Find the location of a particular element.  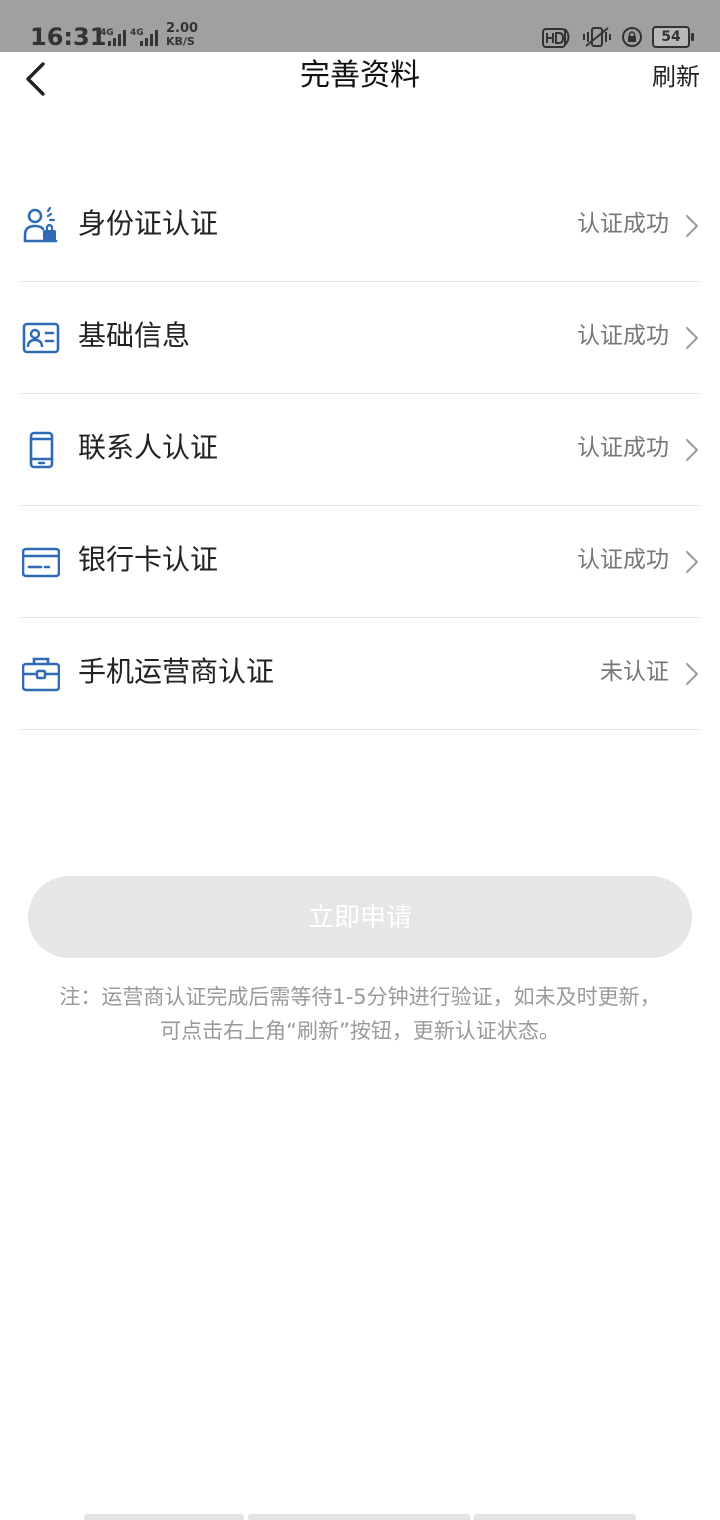

list-item-id-card: 身份证认证 认证成功 is located at coordinates (360, 226).